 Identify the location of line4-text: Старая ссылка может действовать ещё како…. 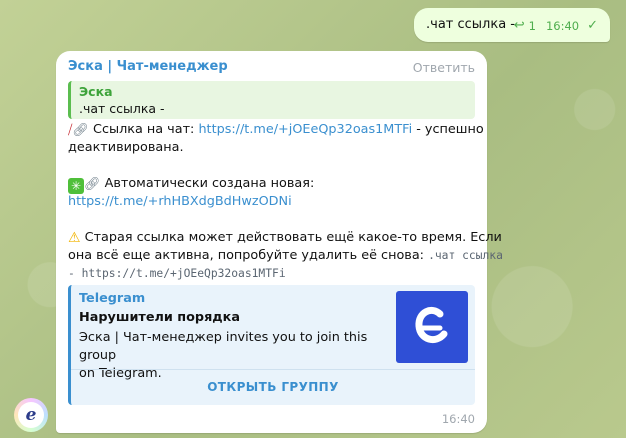
(293, 237).